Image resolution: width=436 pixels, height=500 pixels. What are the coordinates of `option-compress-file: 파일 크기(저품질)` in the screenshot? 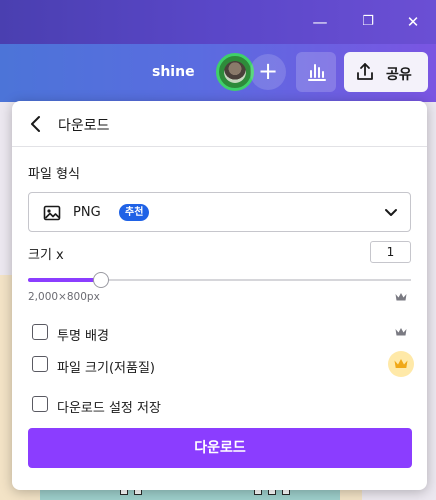 It's located at (212, 366).